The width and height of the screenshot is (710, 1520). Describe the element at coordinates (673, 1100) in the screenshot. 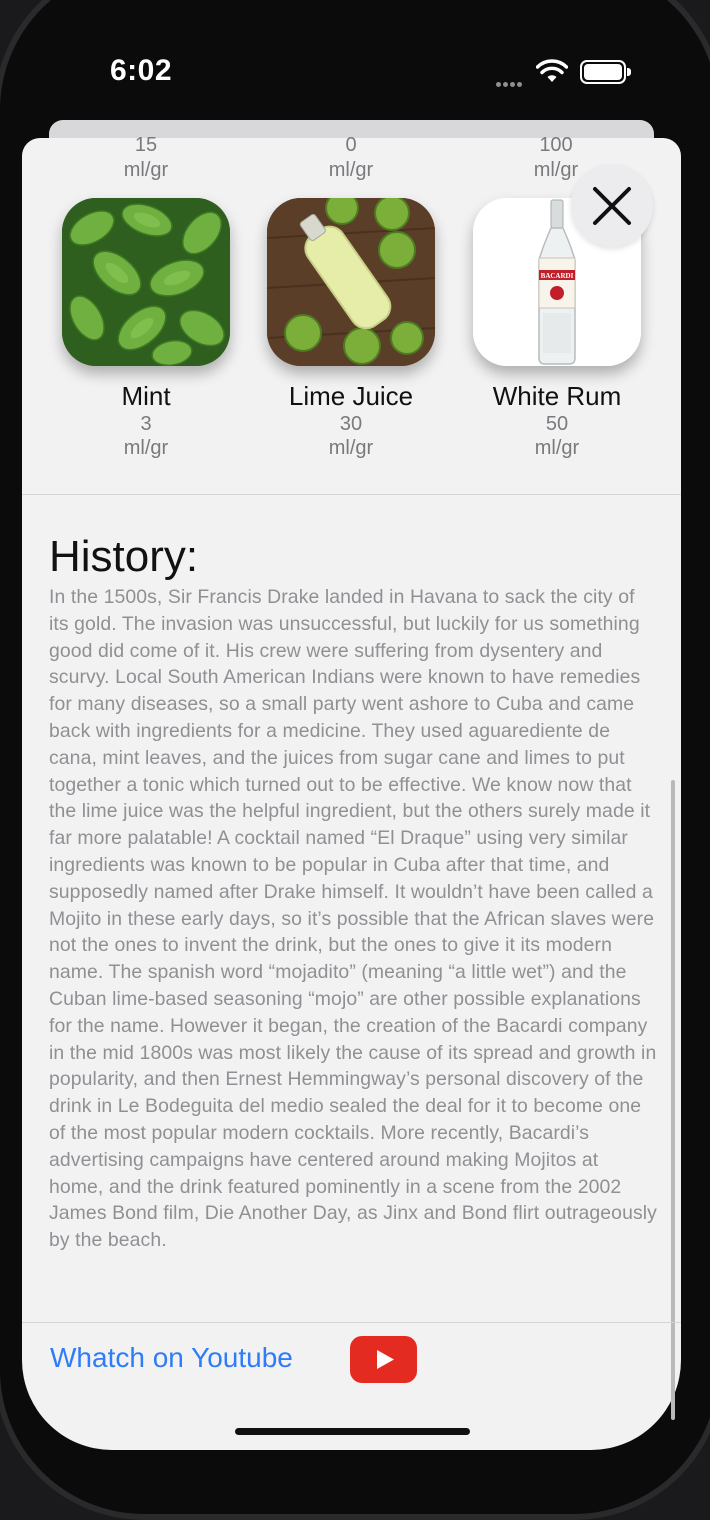

I see `scrollbar` at that location.